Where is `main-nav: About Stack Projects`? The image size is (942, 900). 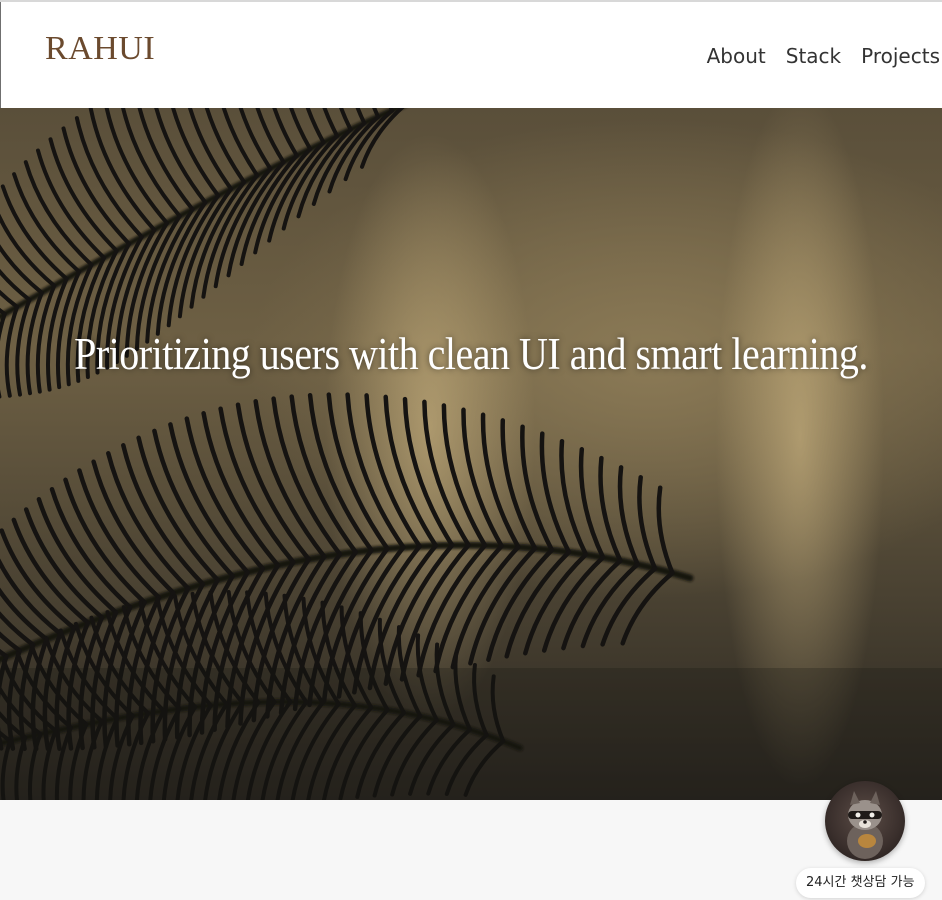 main-nav: About Stack Projects is located at coordinates (823, 56).